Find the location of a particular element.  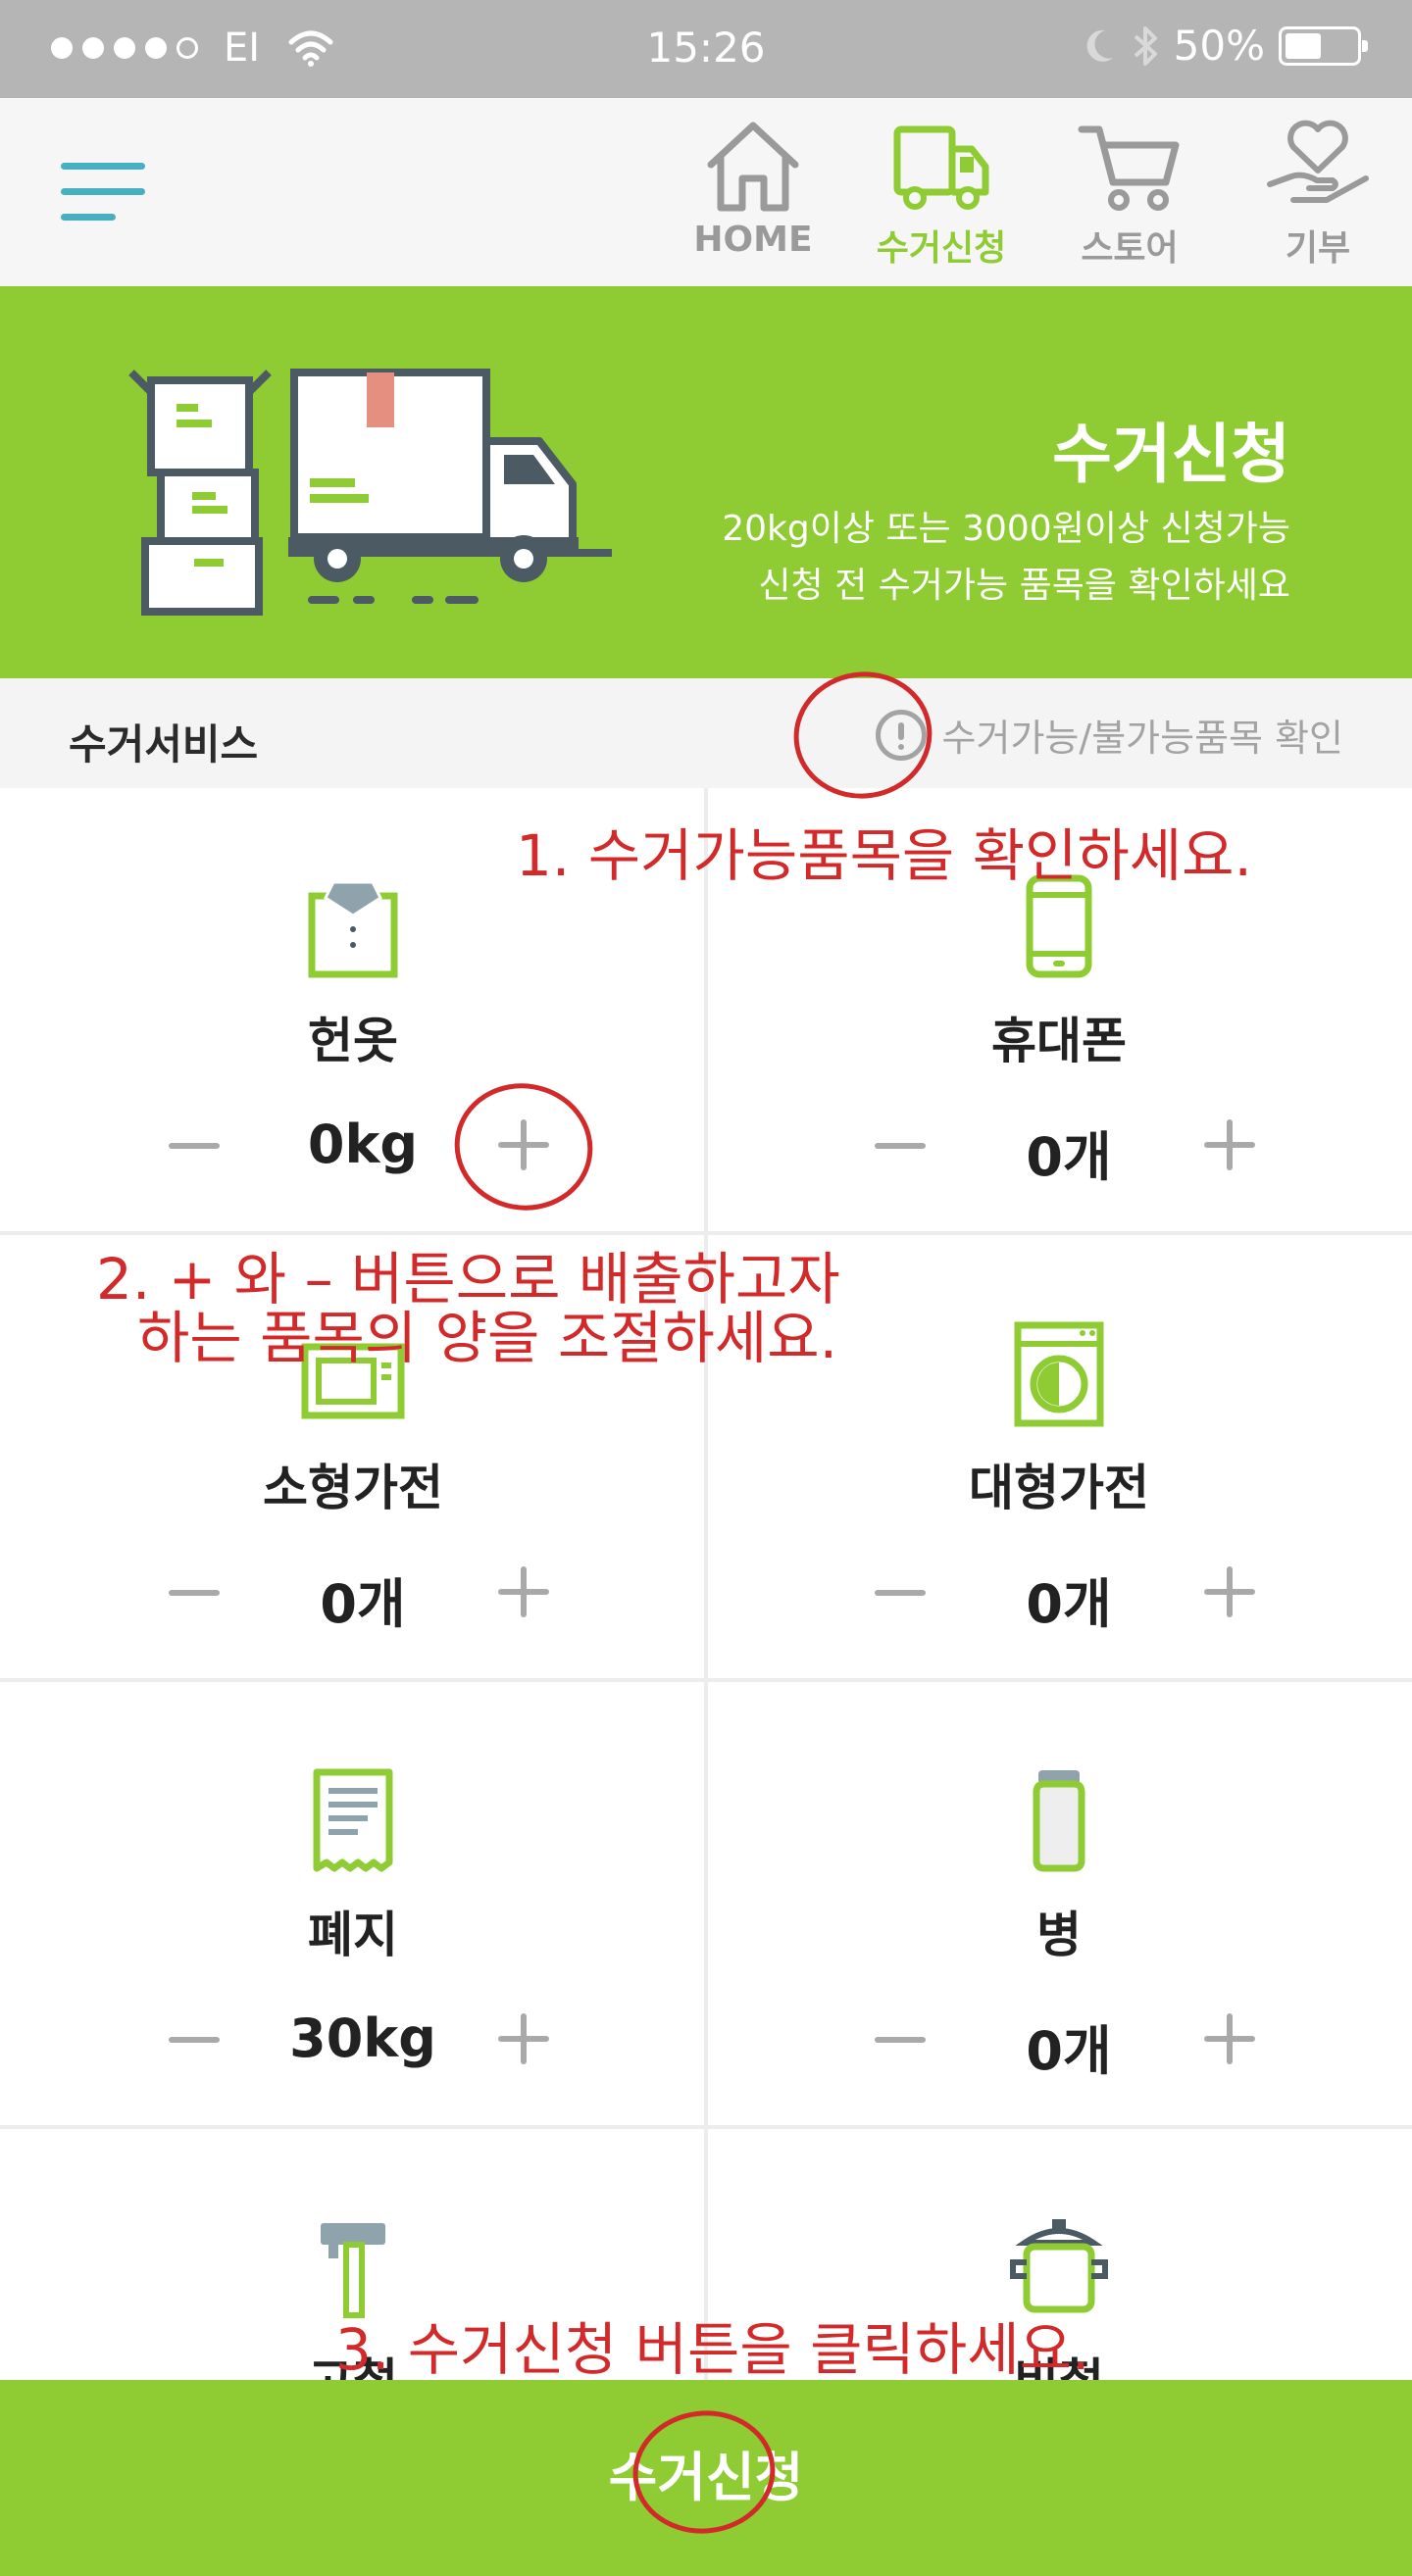

truck-icon is located at coordinates (941, 167).